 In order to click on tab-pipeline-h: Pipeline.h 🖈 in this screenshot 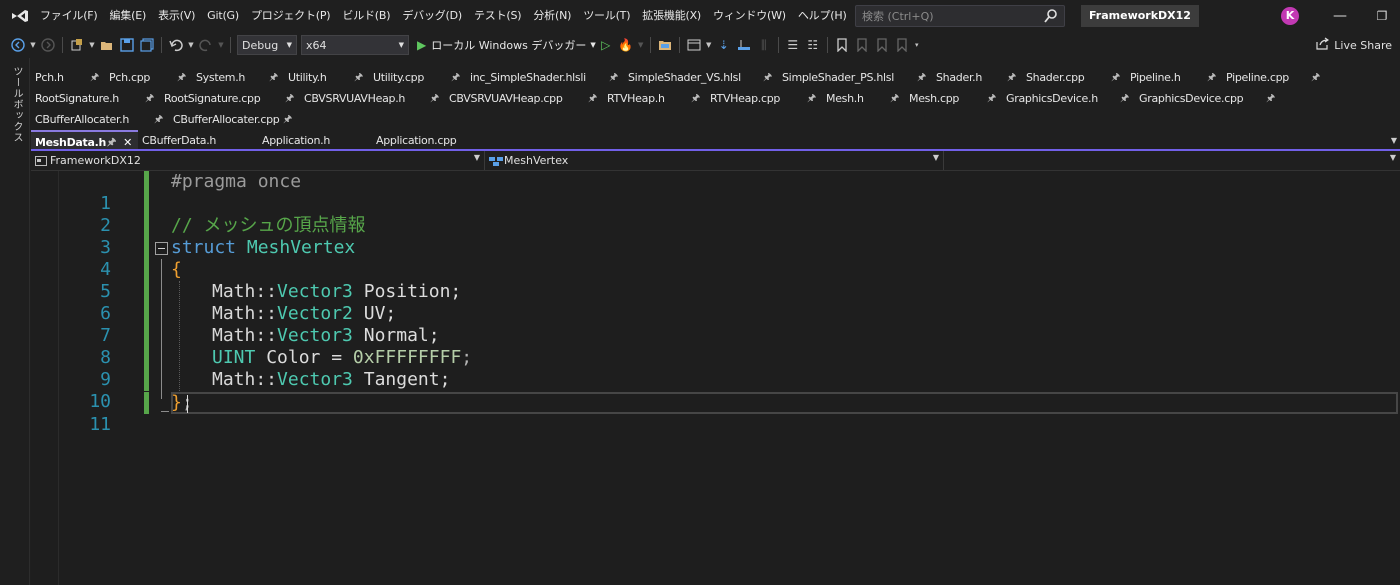, I will do `click(1174, 77)`.